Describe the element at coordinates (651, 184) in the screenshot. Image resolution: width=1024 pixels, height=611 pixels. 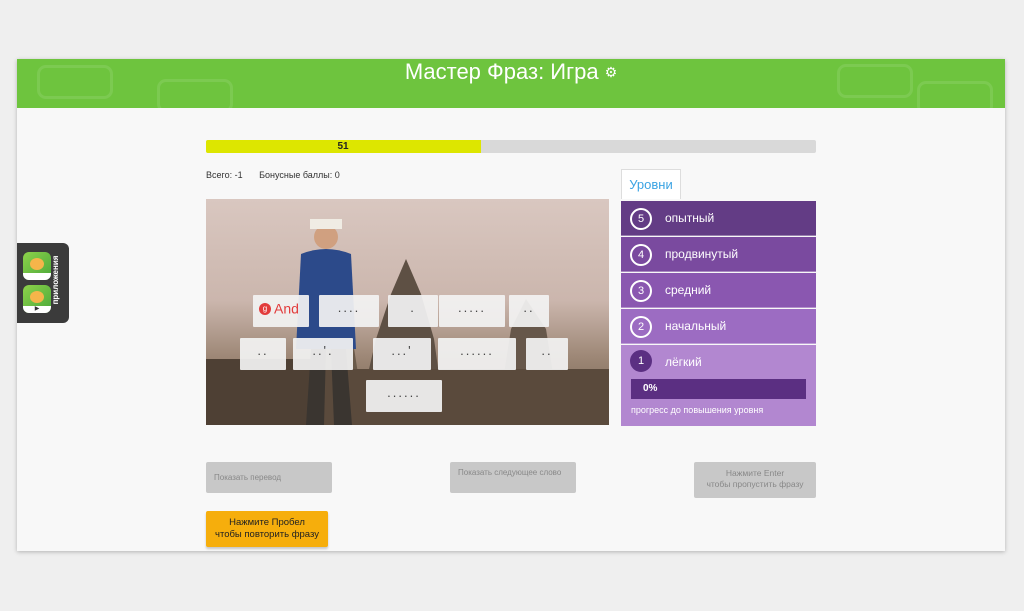
I see `tab-levels: Уровни` at that location.